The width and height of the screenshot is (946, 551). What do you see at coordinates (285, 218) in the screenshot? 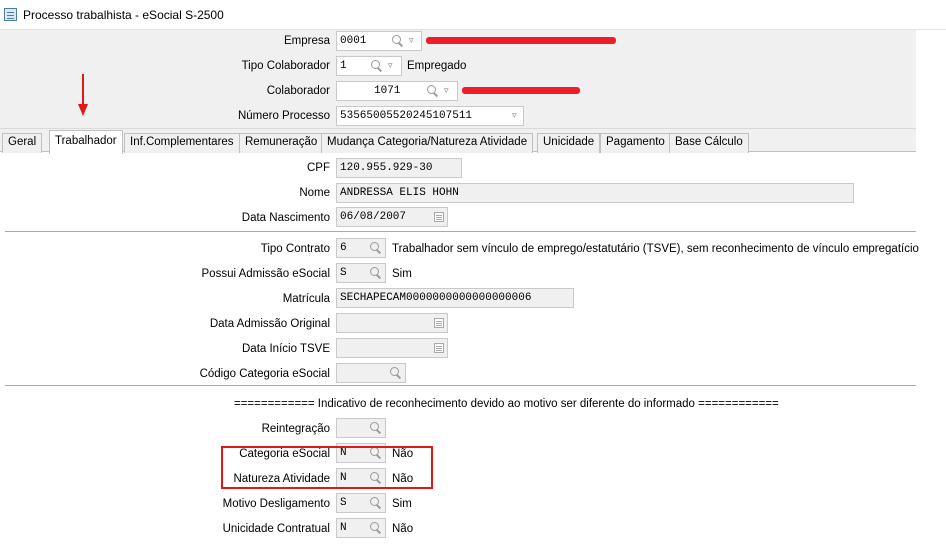
I see `data-nascimento-label: Data Nascimento` at bounding box center [285, 218].